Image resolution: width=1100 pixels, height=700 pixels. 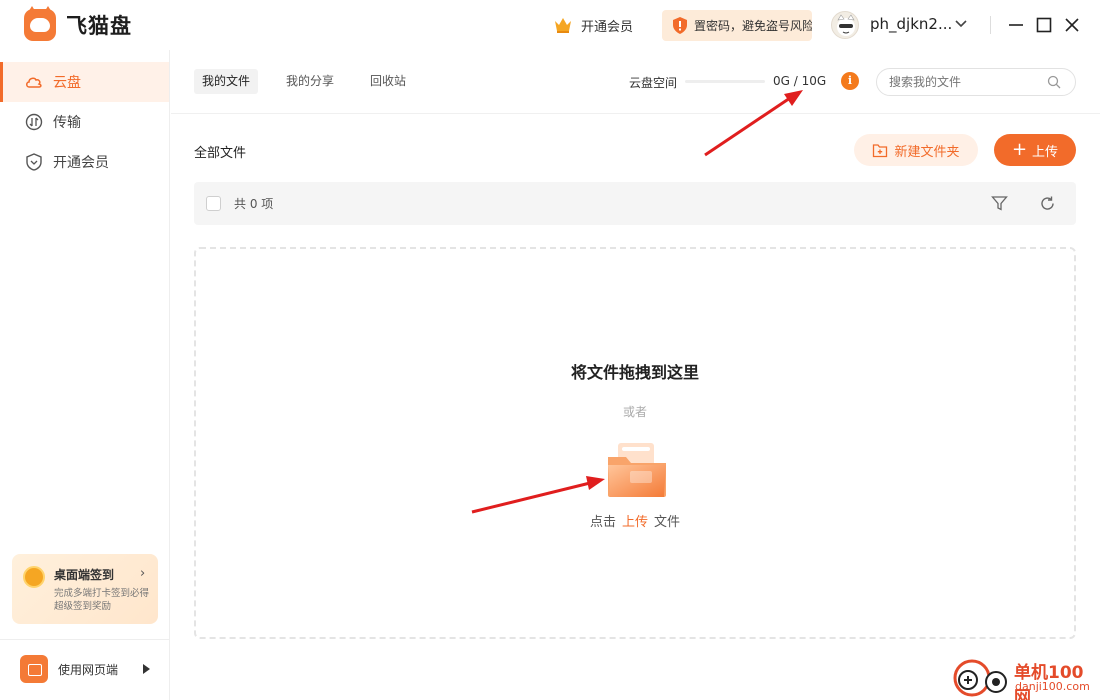 I want to click on sidebar-item-transfer: 传输, so click(x=84, y=122).